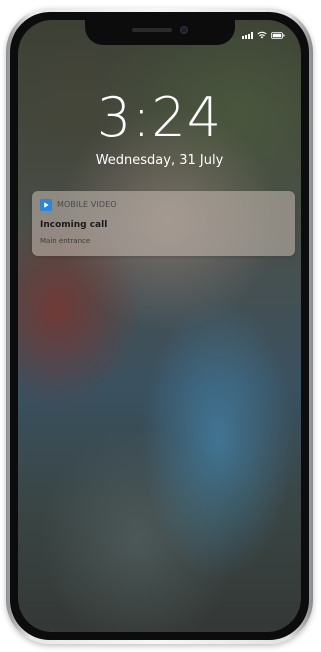 This screenshot has width=321, height=652. I want to click on front-camera, so click(183, 30).